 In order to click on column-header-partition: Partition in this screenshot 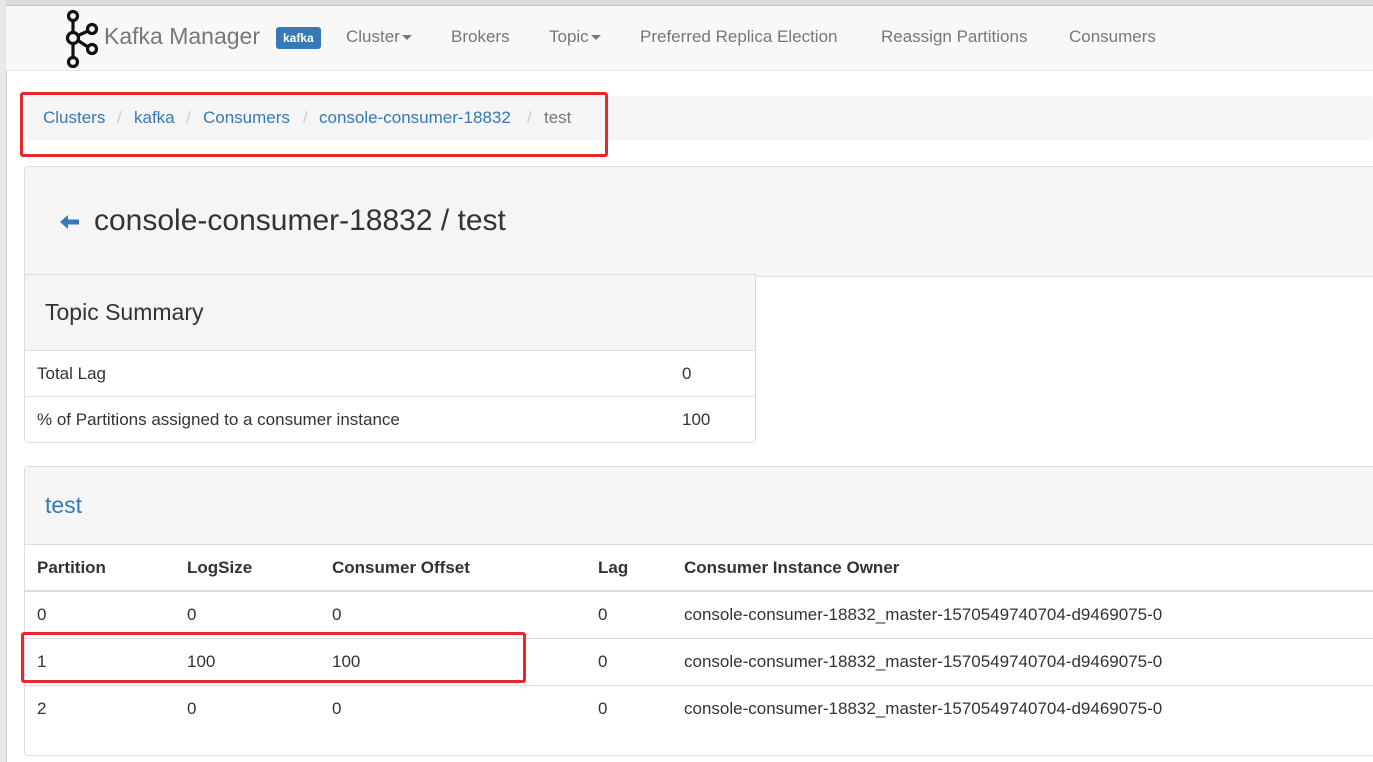, I will do `click(71, 567)`.